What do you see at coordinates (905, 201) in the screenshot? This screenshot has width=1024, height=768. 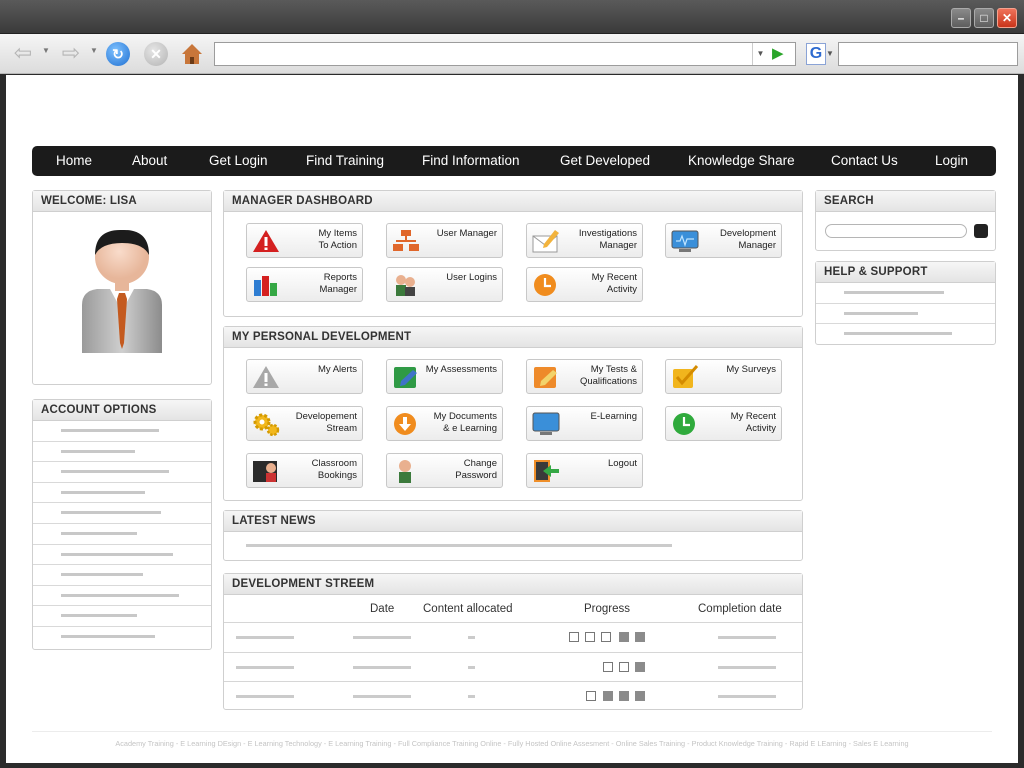 I see `search-title: SEARCH` at bounding box center [905, 201].